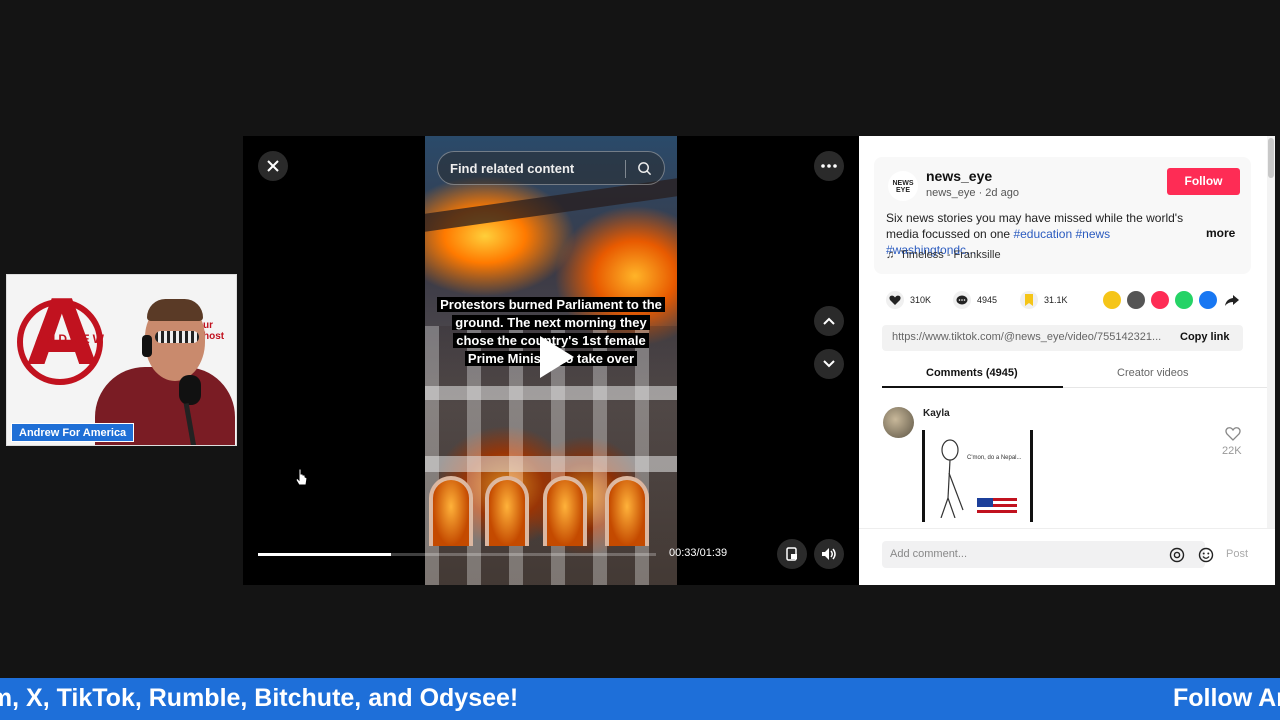 The image size is (1280, 720). Describe the element at coordinates (1271, 360) in the screenshot. I see `panel-scrollbar` at that location.